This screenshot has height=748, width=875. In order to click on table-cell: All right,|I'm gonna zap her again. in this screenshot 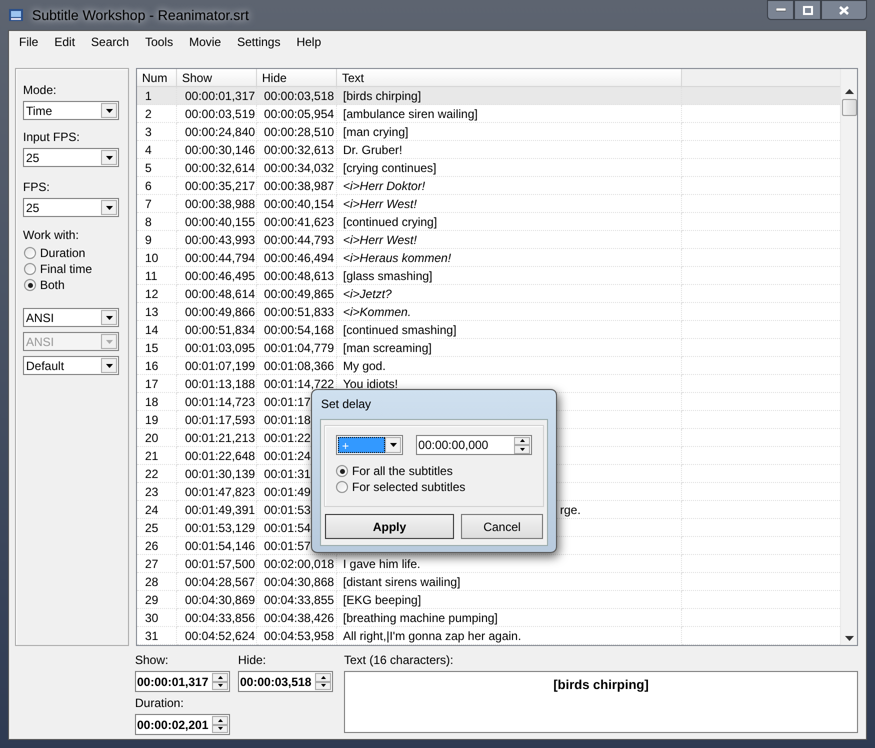, I will do `click(509, 636)`.